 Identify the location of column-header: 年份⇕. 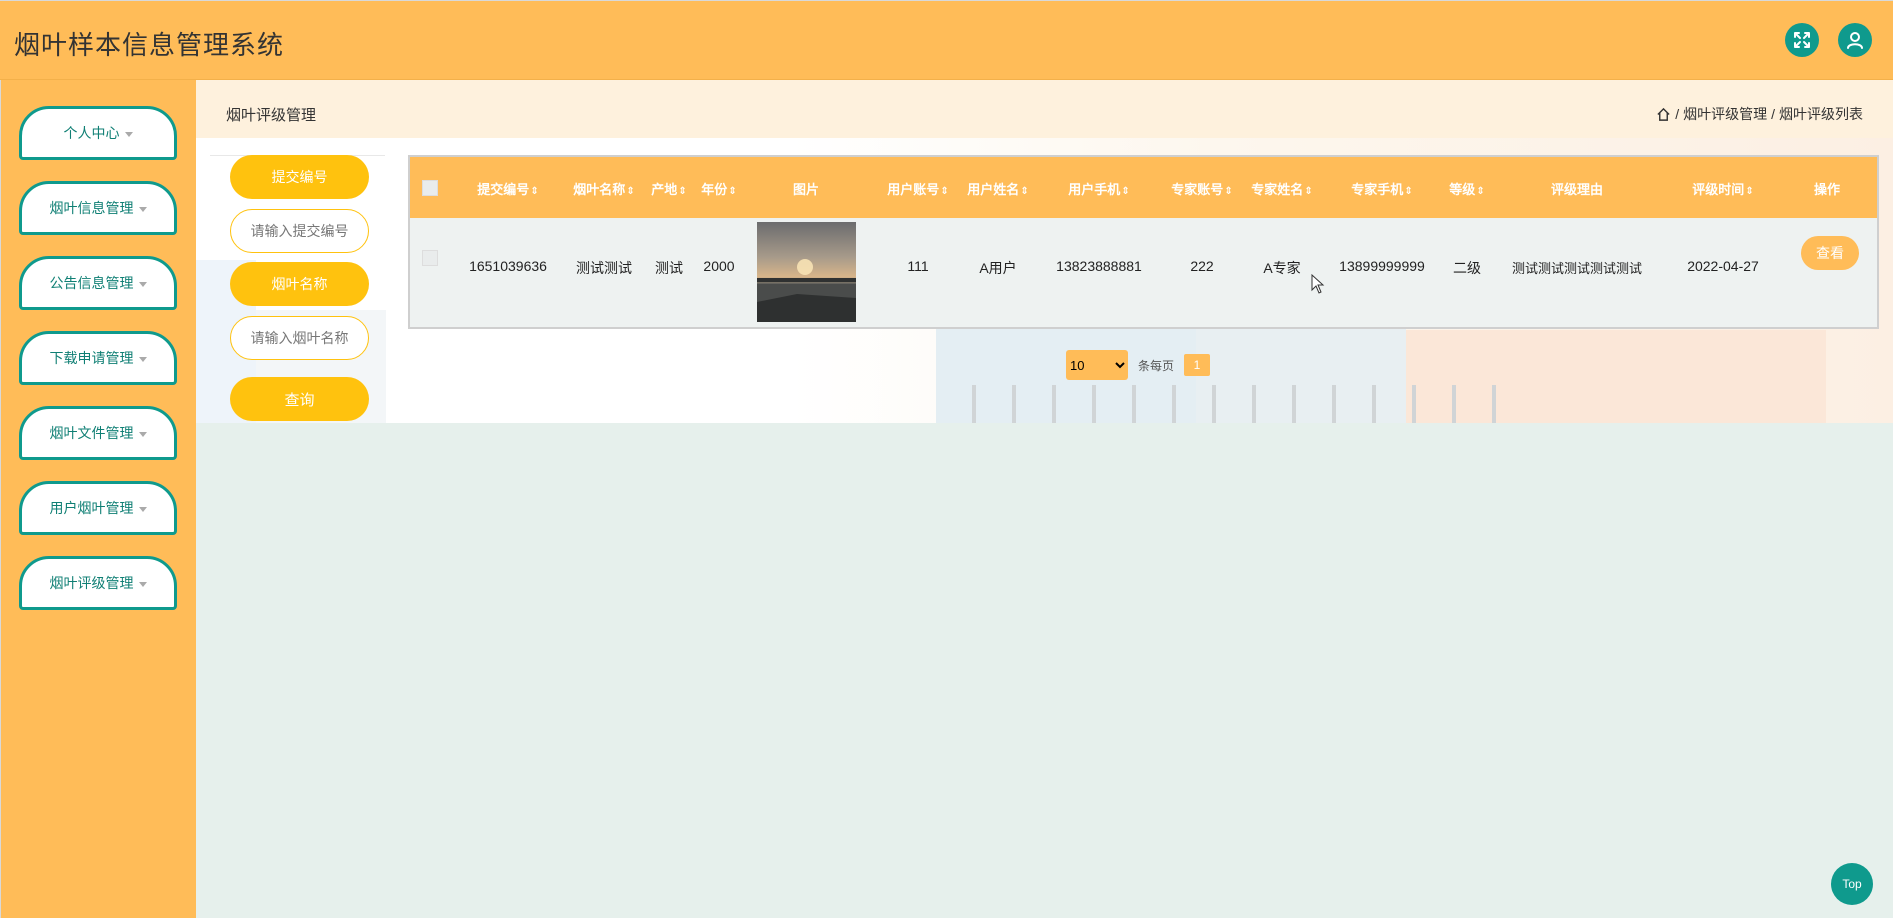
(718, 188).